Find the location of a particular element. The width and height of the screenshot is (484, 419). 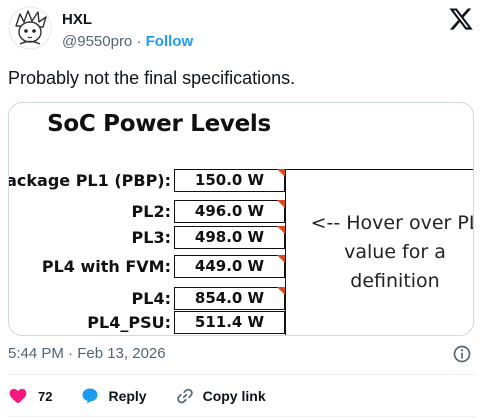

row-value: 498.0 W is located at coordinates (229, 237).